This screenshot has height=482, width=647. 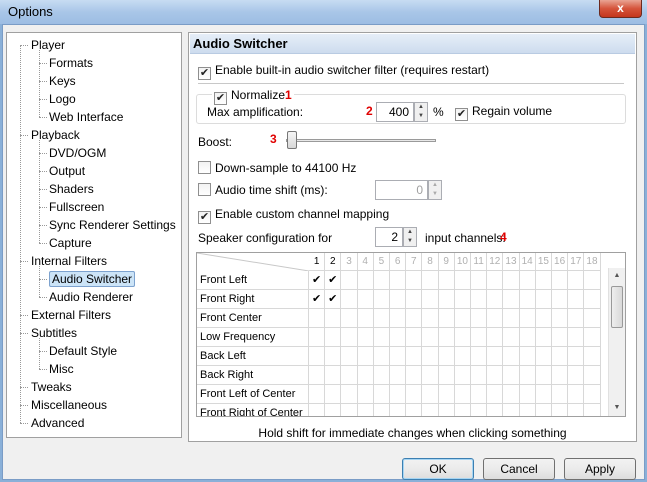 What do you see at coordinates (292, 140) in the screenshot?
I see `boost-slider-thumb` at bounding box center [292, 140].